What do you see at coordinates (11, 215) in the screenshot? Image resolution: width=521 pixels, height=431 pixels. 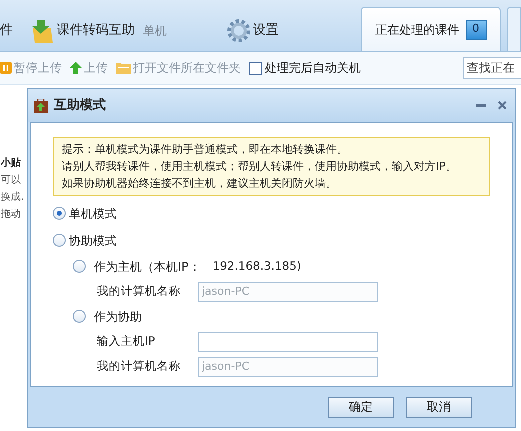 I see `tip-text: 拖动` at bounding box center [11, 215].